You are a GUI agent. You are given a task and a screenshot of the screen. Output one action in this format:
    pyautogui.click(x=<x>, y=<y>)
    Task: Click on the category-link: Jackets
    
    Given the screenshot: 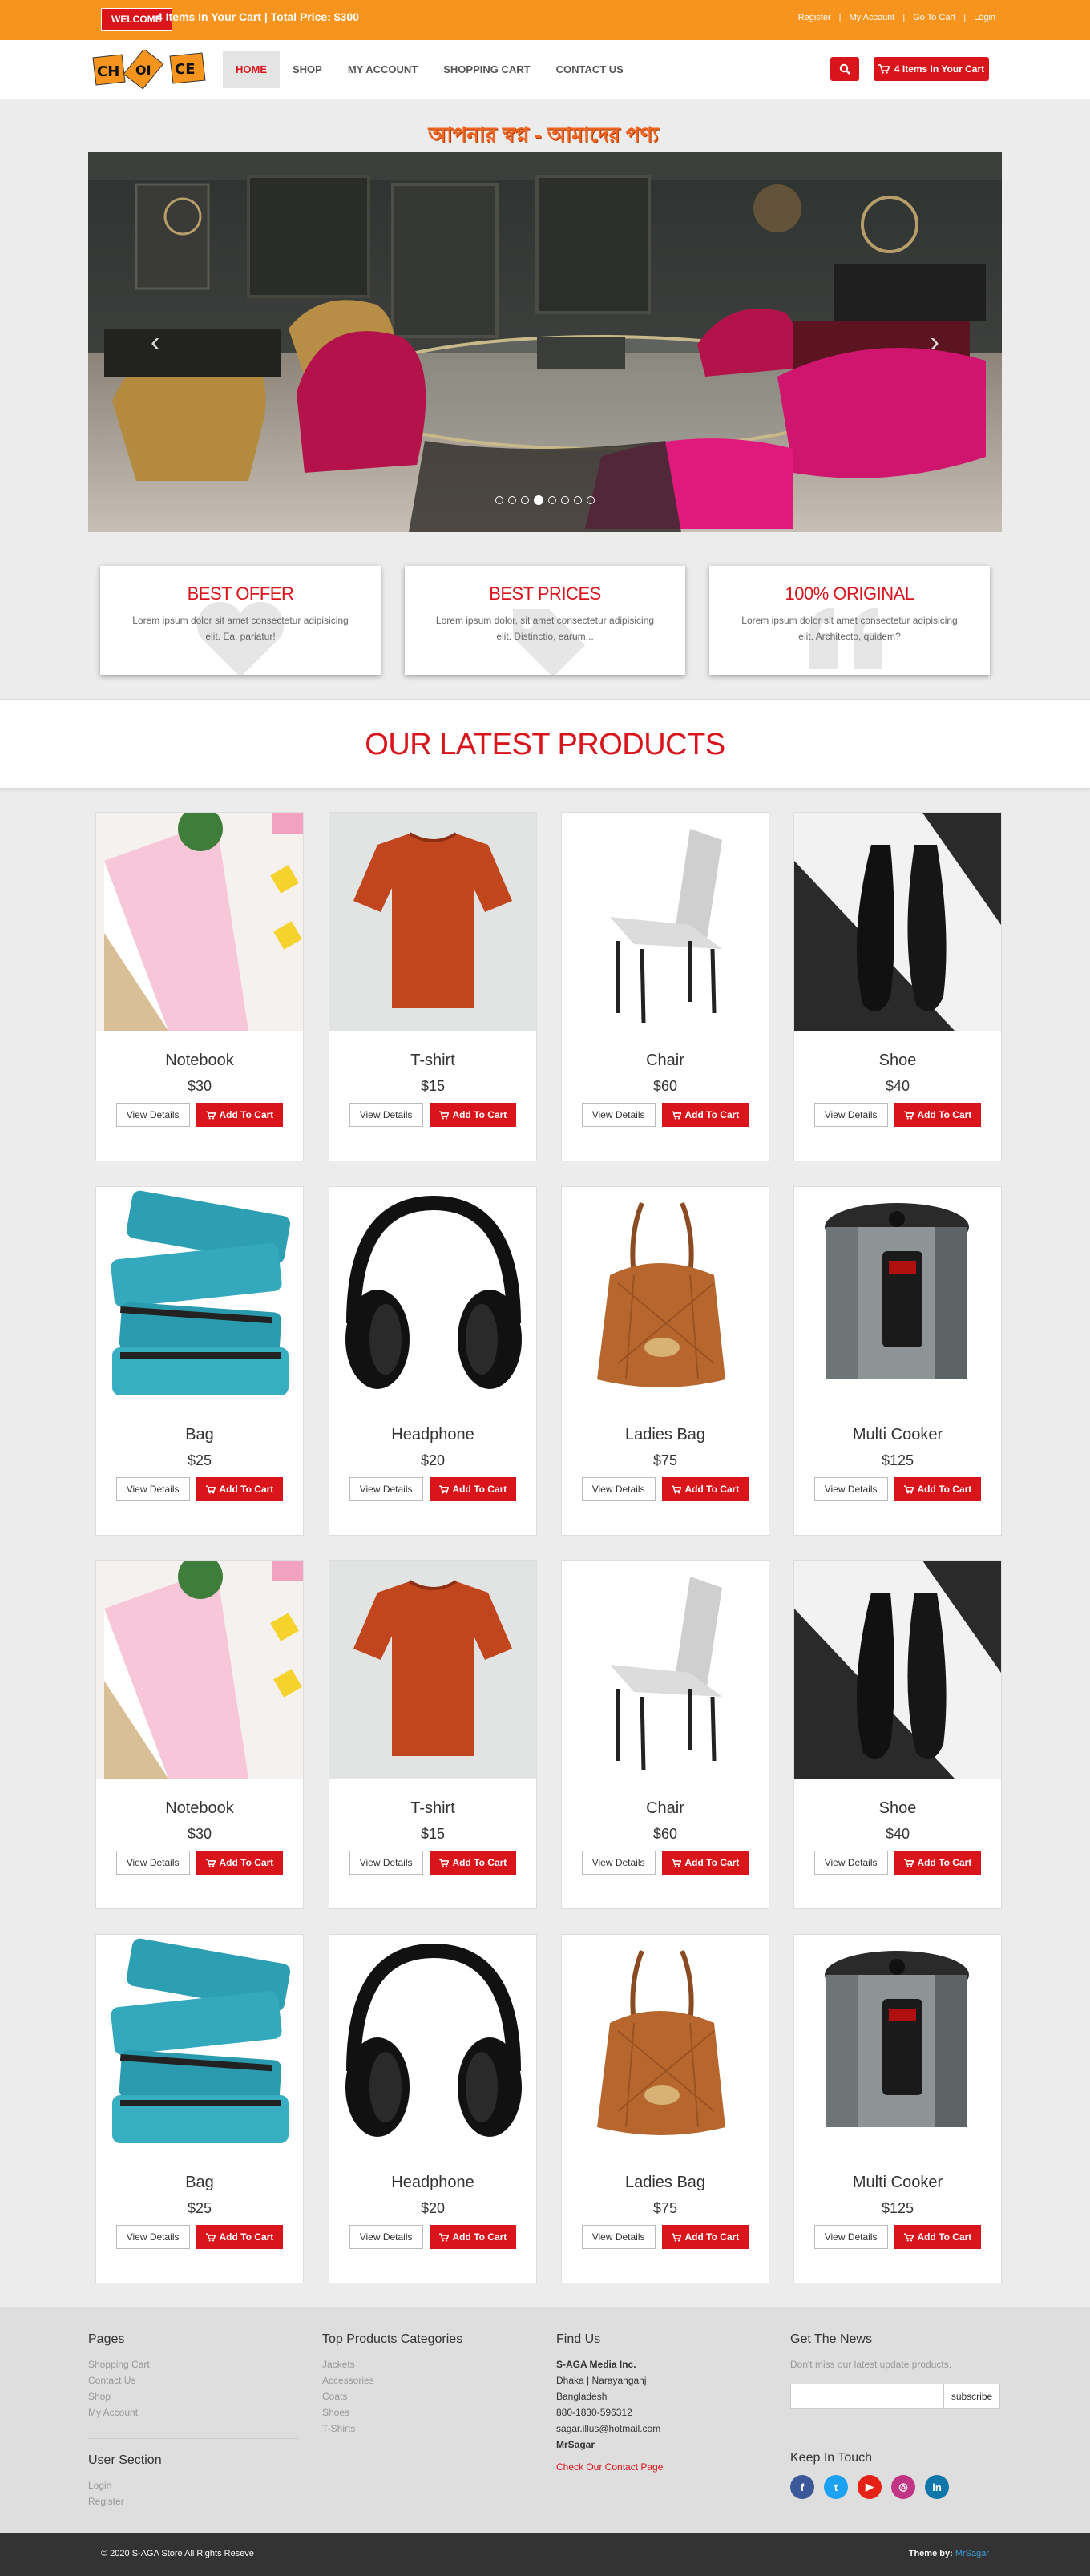 What is the action you would take?
    pyautogui.click(x=392, y=2364)
    